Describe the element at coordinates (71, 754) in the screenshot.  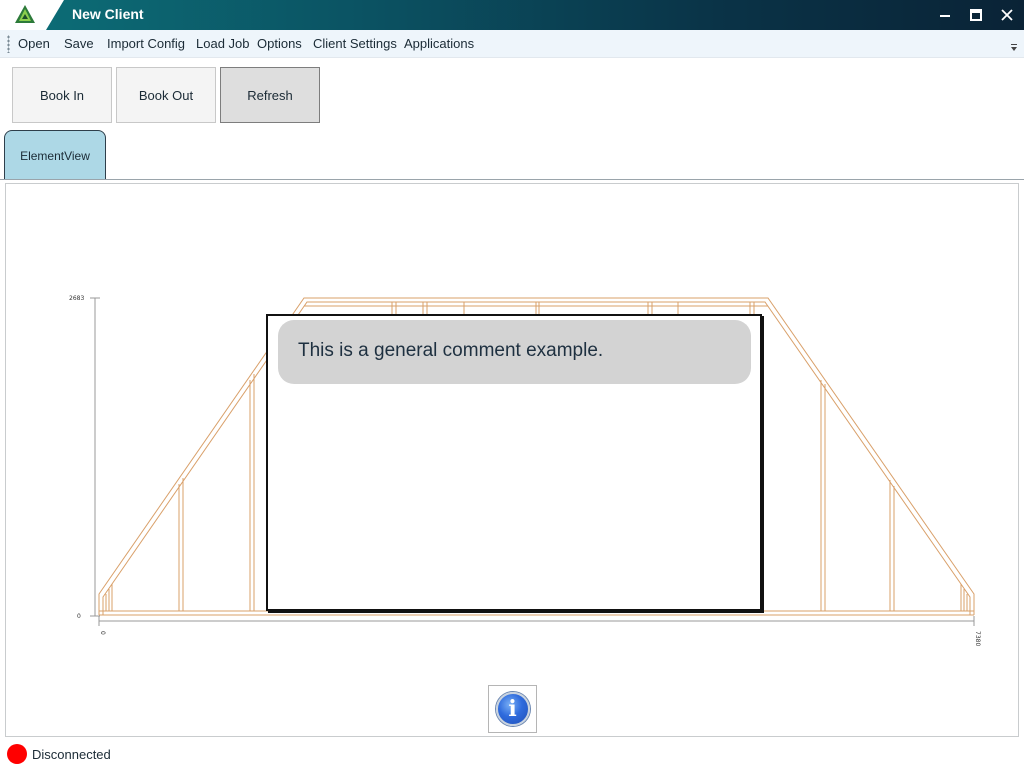
I see `connection-status-text: Disconnected` at that location.